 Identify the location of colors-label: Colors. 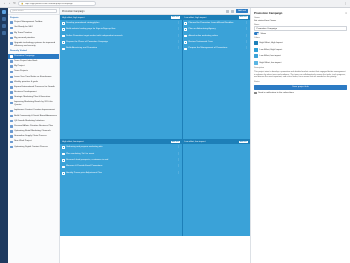
(257, 37).